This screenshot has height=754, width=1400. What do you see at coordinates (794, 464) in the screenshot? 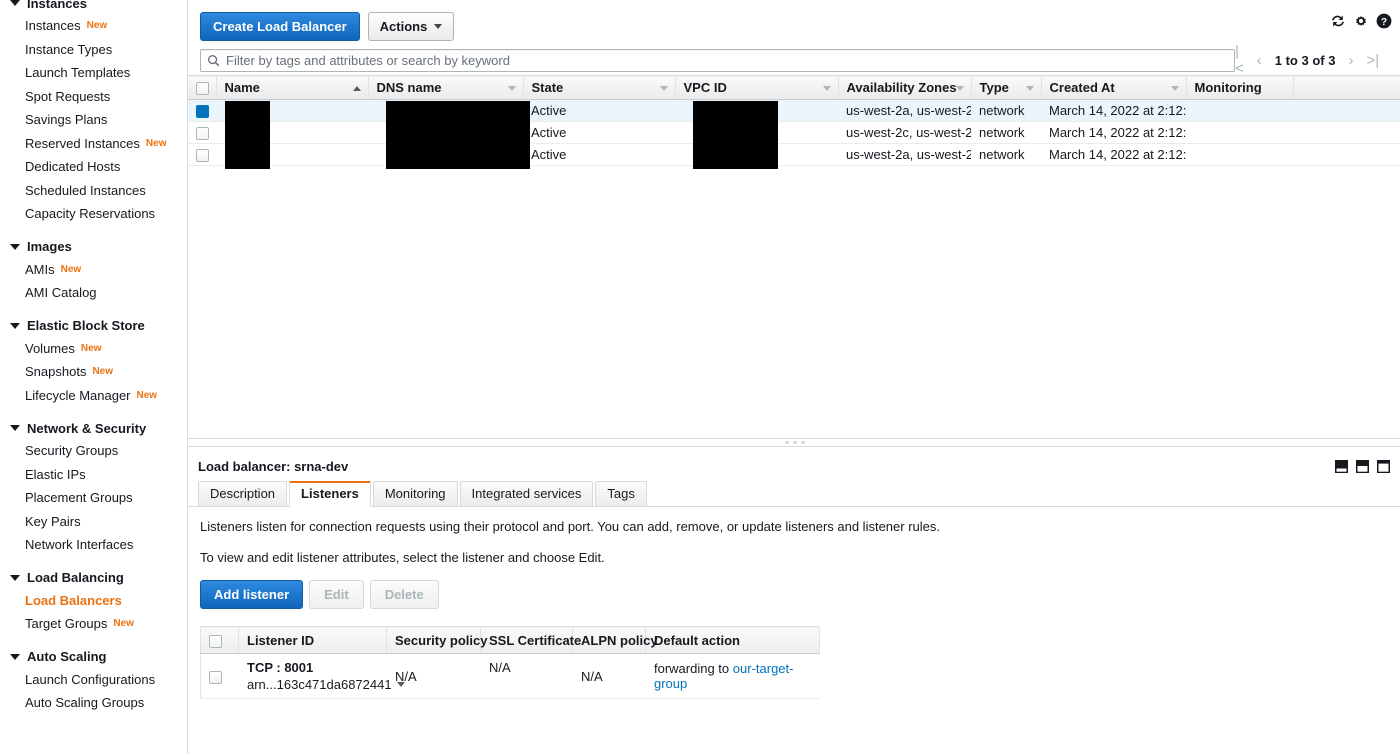
I see `detail-panel-header: Load balancer: srna-dev` at bounding box center [794, 464].